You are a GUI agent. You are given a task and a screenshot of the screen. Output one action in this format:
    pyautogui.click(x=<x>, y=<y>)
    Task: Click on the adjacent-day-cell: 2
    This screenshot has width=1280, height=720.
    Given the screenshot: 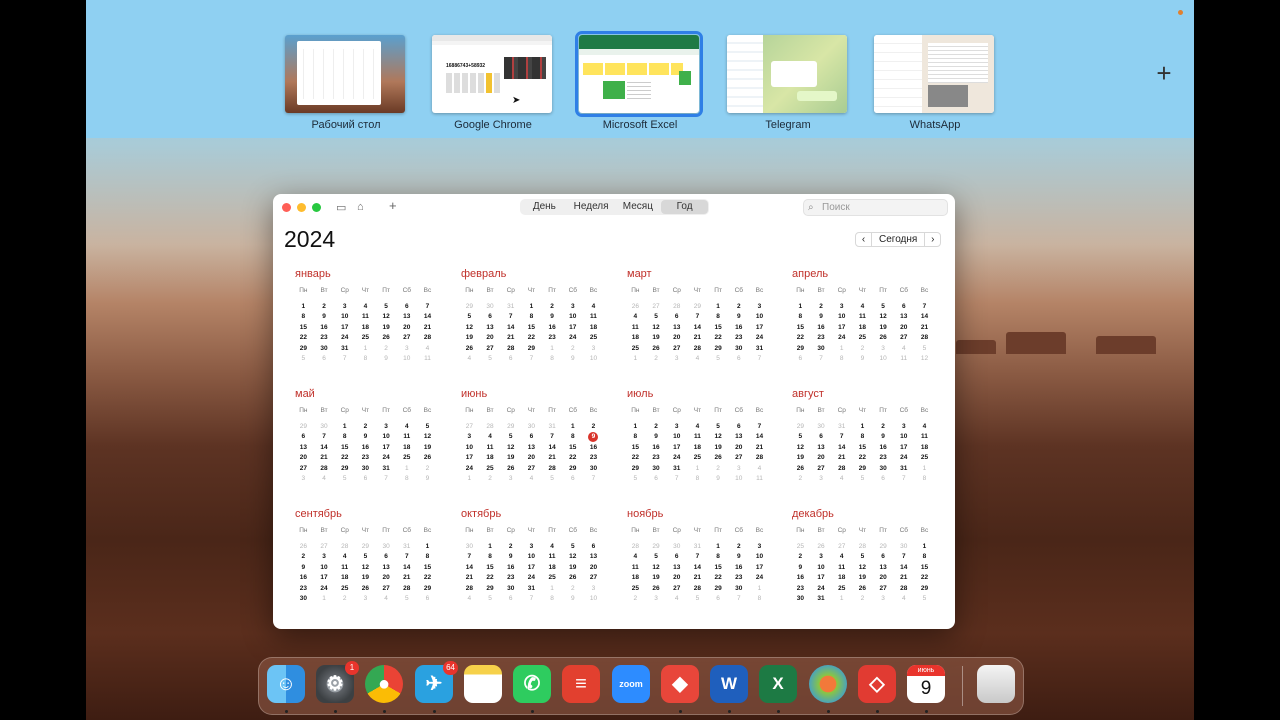 What is the action you would take?
    pyautogui.click(x=490, y=479)
    